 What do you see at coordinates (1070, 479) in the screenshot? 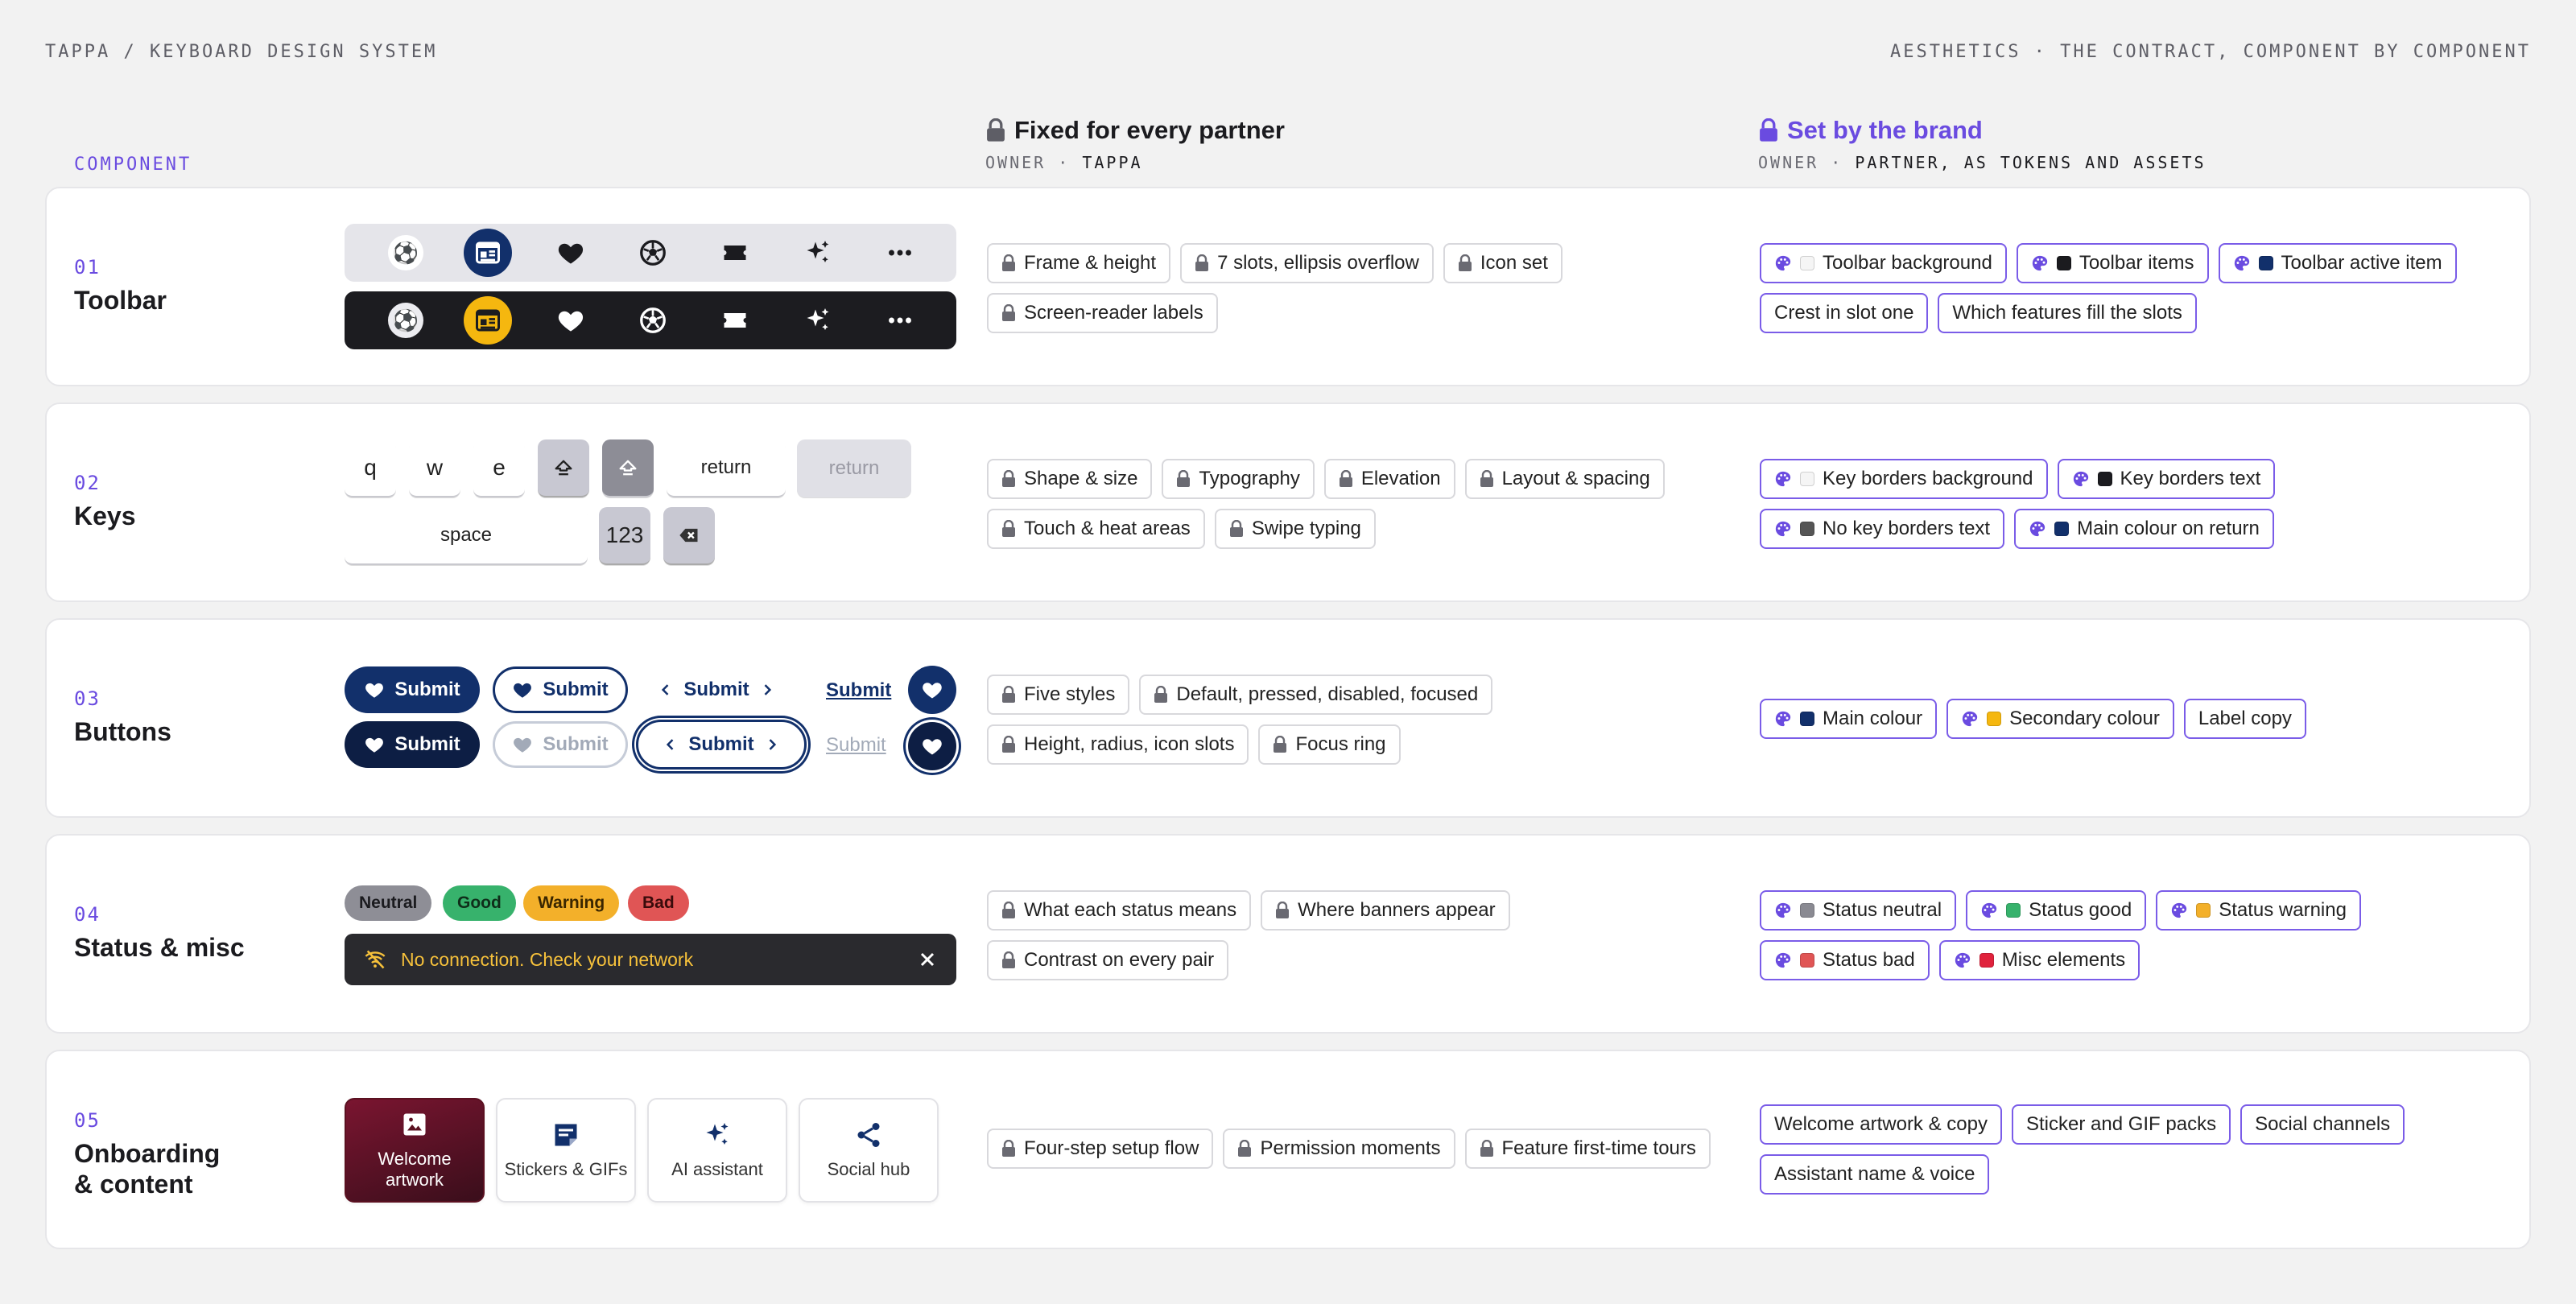
I see `fixed-chip: Shape & size` at bounding box center [1070, 479].